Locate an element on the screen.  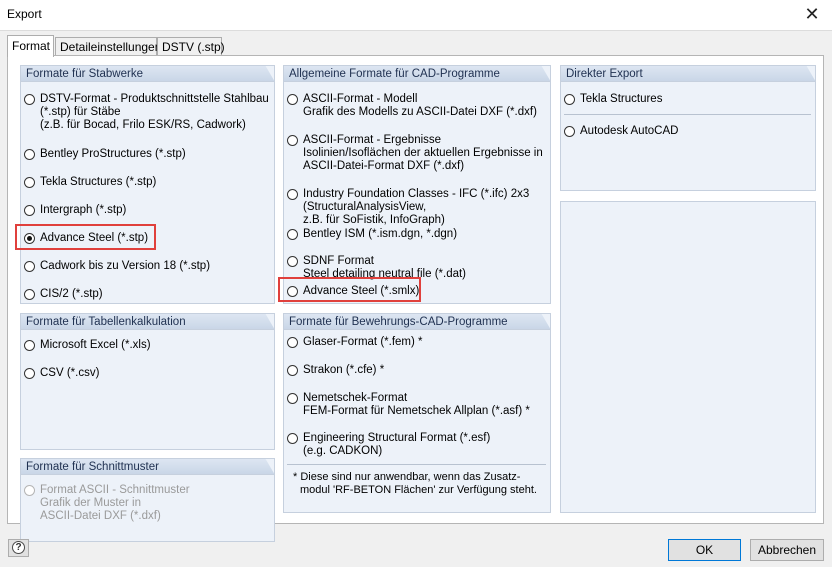
cancel-button: Abbrechen is located at coordinates (787, 550).